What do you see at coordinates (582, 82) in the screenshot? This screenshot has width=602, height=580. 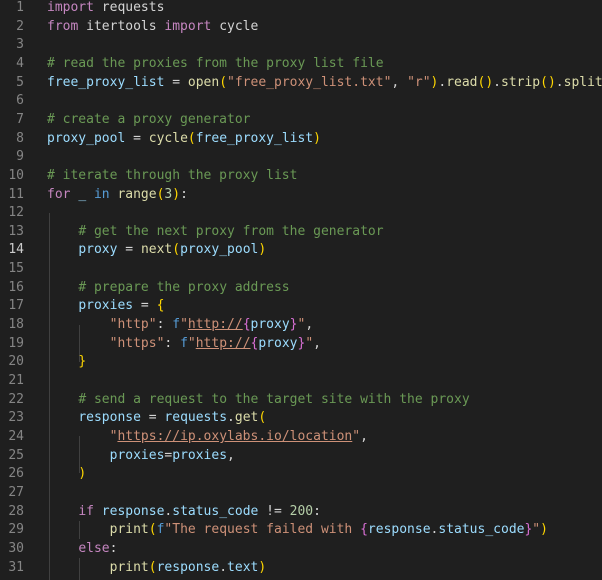 I see `code-token: split` at bounding box center [582, 82].